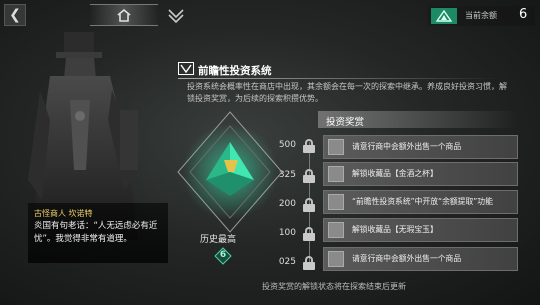  I want to click on reward-text: 解锁收藏品【无瑕宝玉】, so click(395, 229).